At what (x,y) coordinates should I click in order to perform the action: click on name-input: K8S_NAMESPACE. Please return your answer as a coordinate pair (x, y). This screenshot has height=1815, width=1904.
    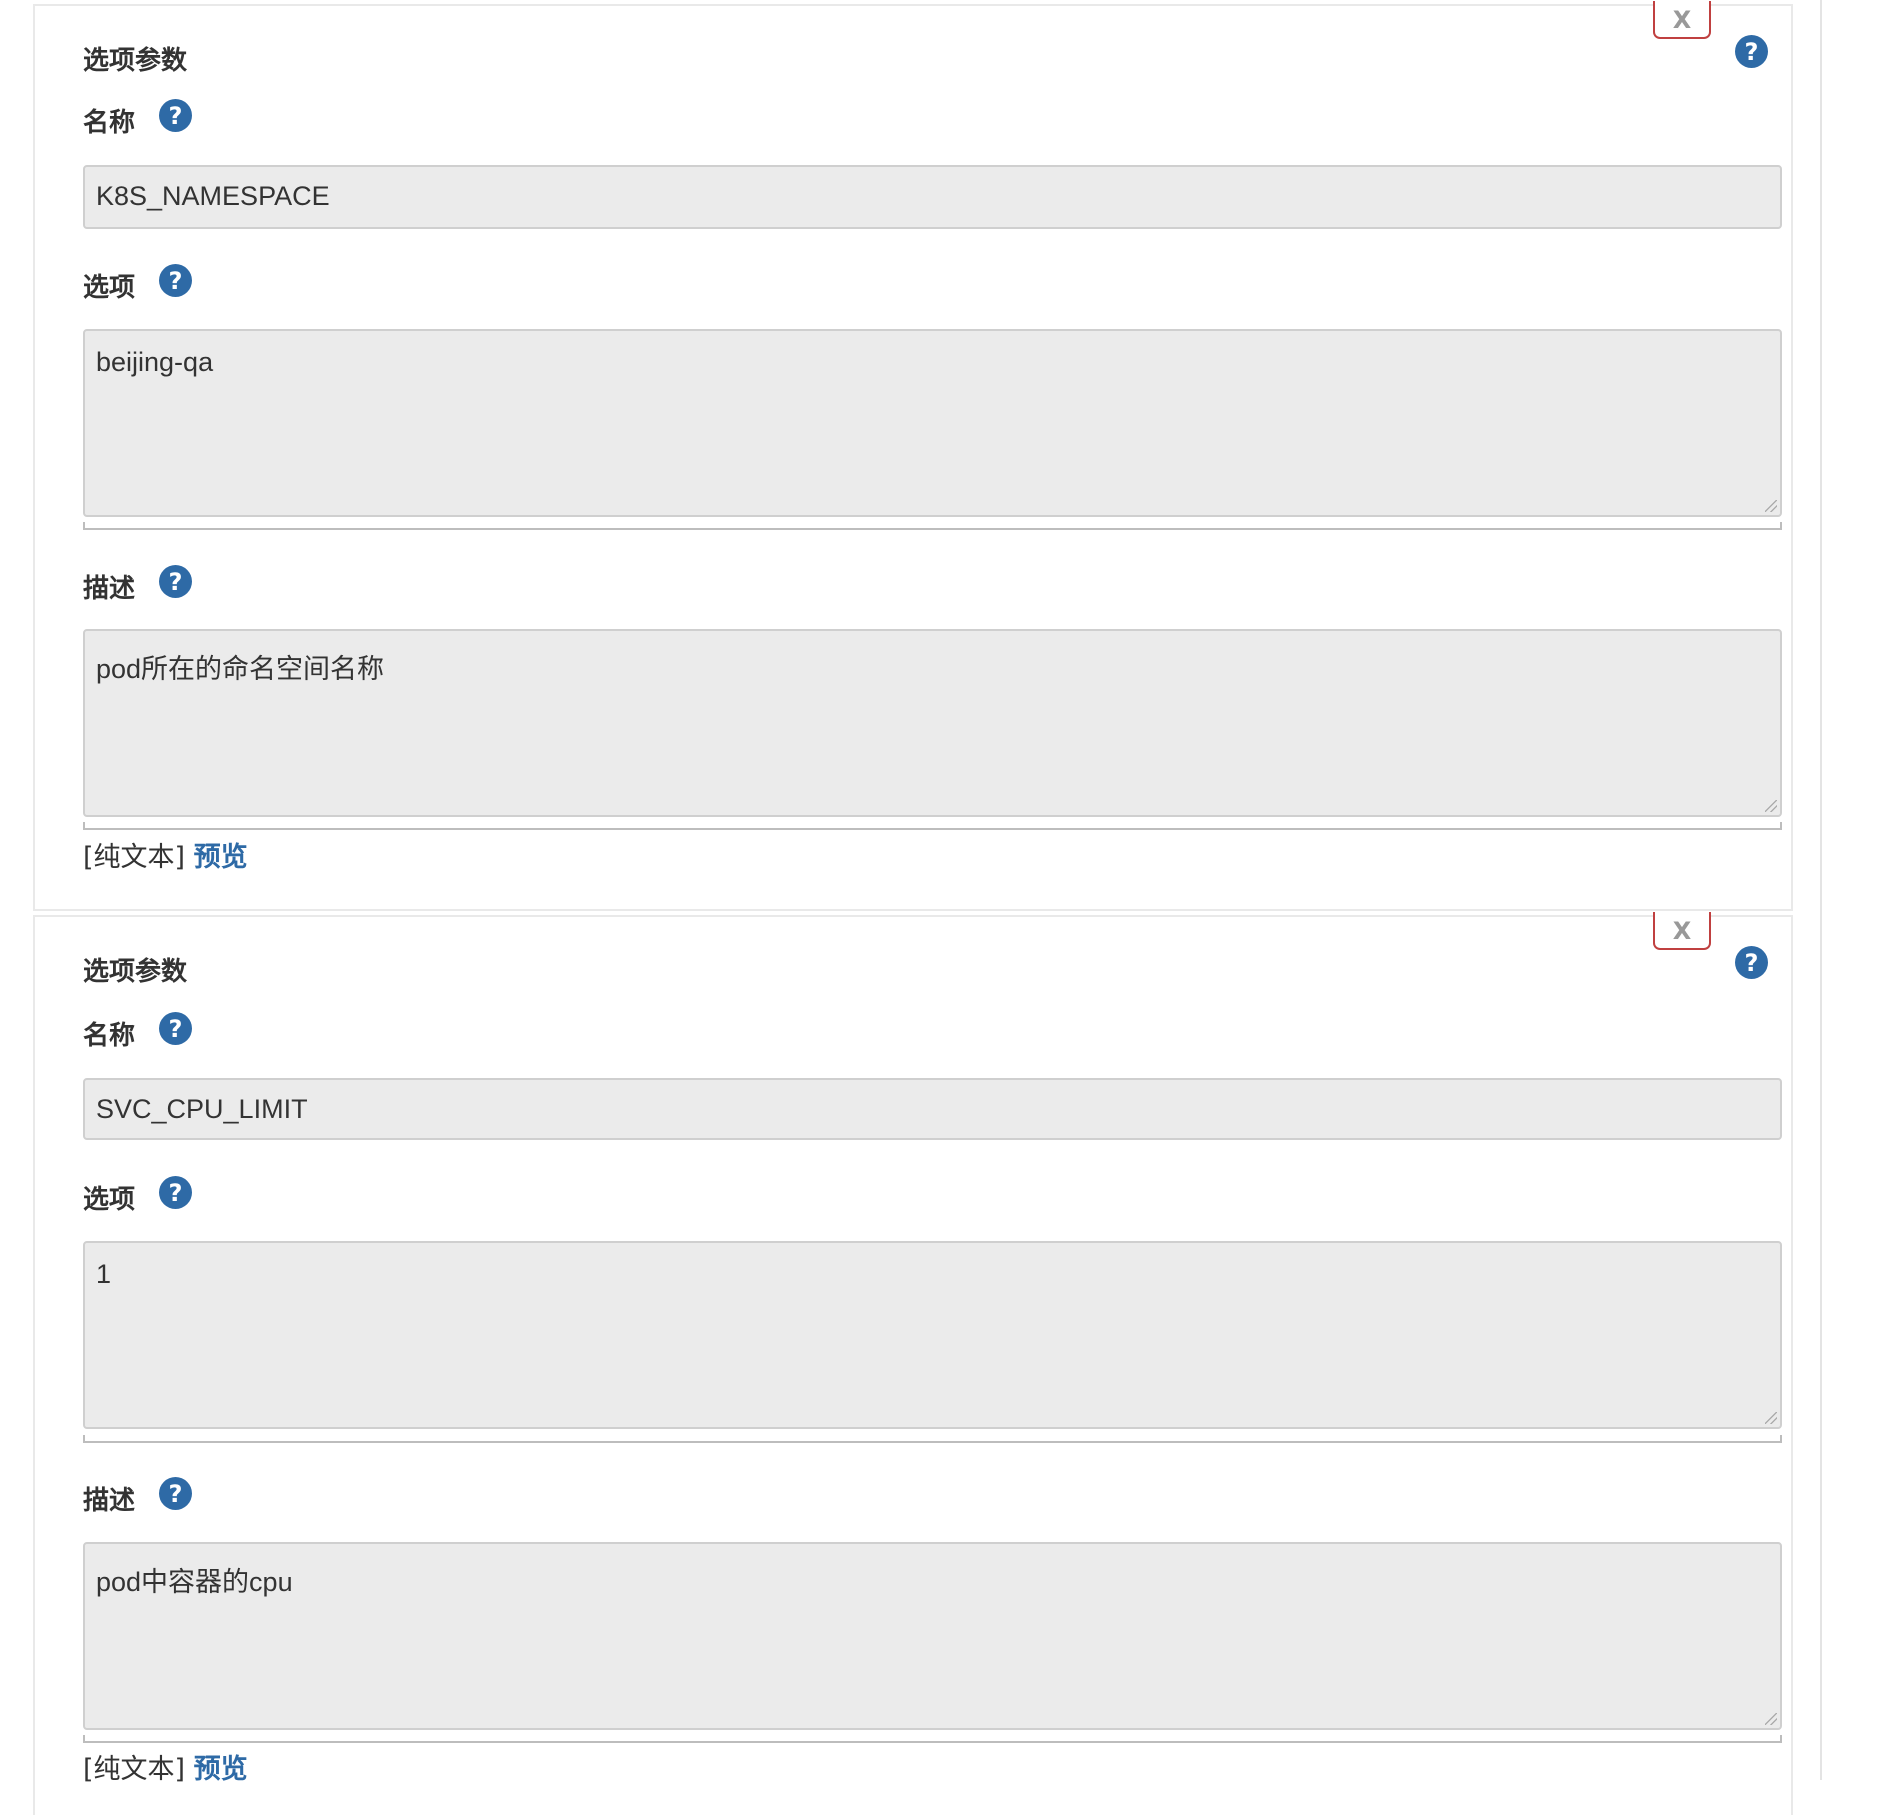
    Looking at the image, I should click on (932, 197).